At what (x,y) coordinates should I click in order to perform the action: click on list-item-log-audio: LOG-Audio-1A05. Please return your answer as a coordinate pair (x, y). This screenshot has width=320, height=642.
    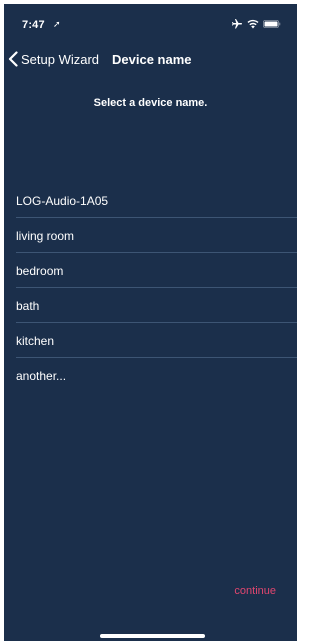
    Looking at the image, I should click on (150, 200).